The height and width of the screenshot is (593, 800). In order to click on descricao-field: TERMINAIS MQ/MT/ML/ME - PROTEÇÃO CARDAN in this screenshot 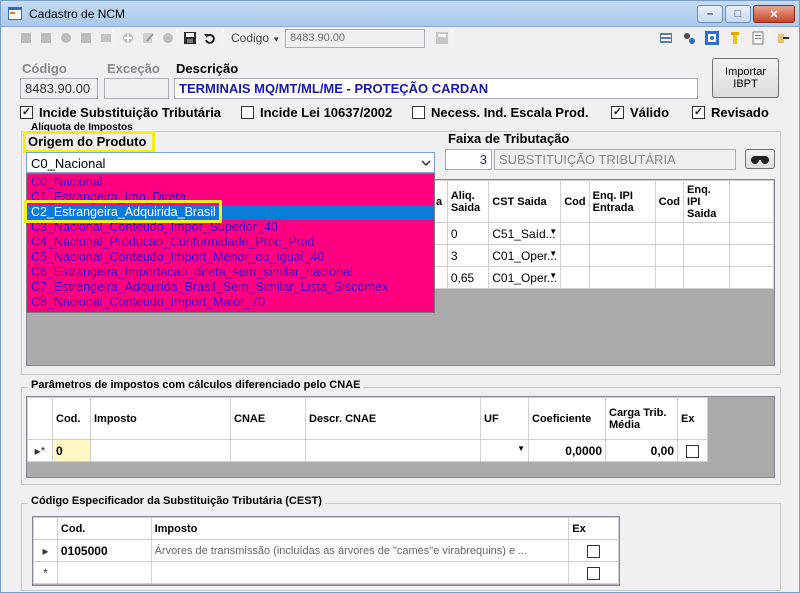, I will do `click(436, 88)`.